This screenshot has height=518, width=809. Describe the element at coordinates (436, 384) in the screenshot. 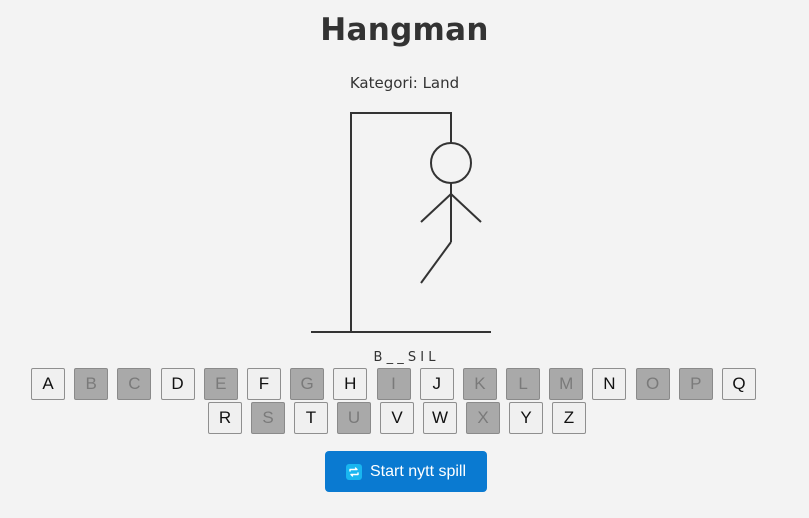

I see `letter-key-j: J` at that location.